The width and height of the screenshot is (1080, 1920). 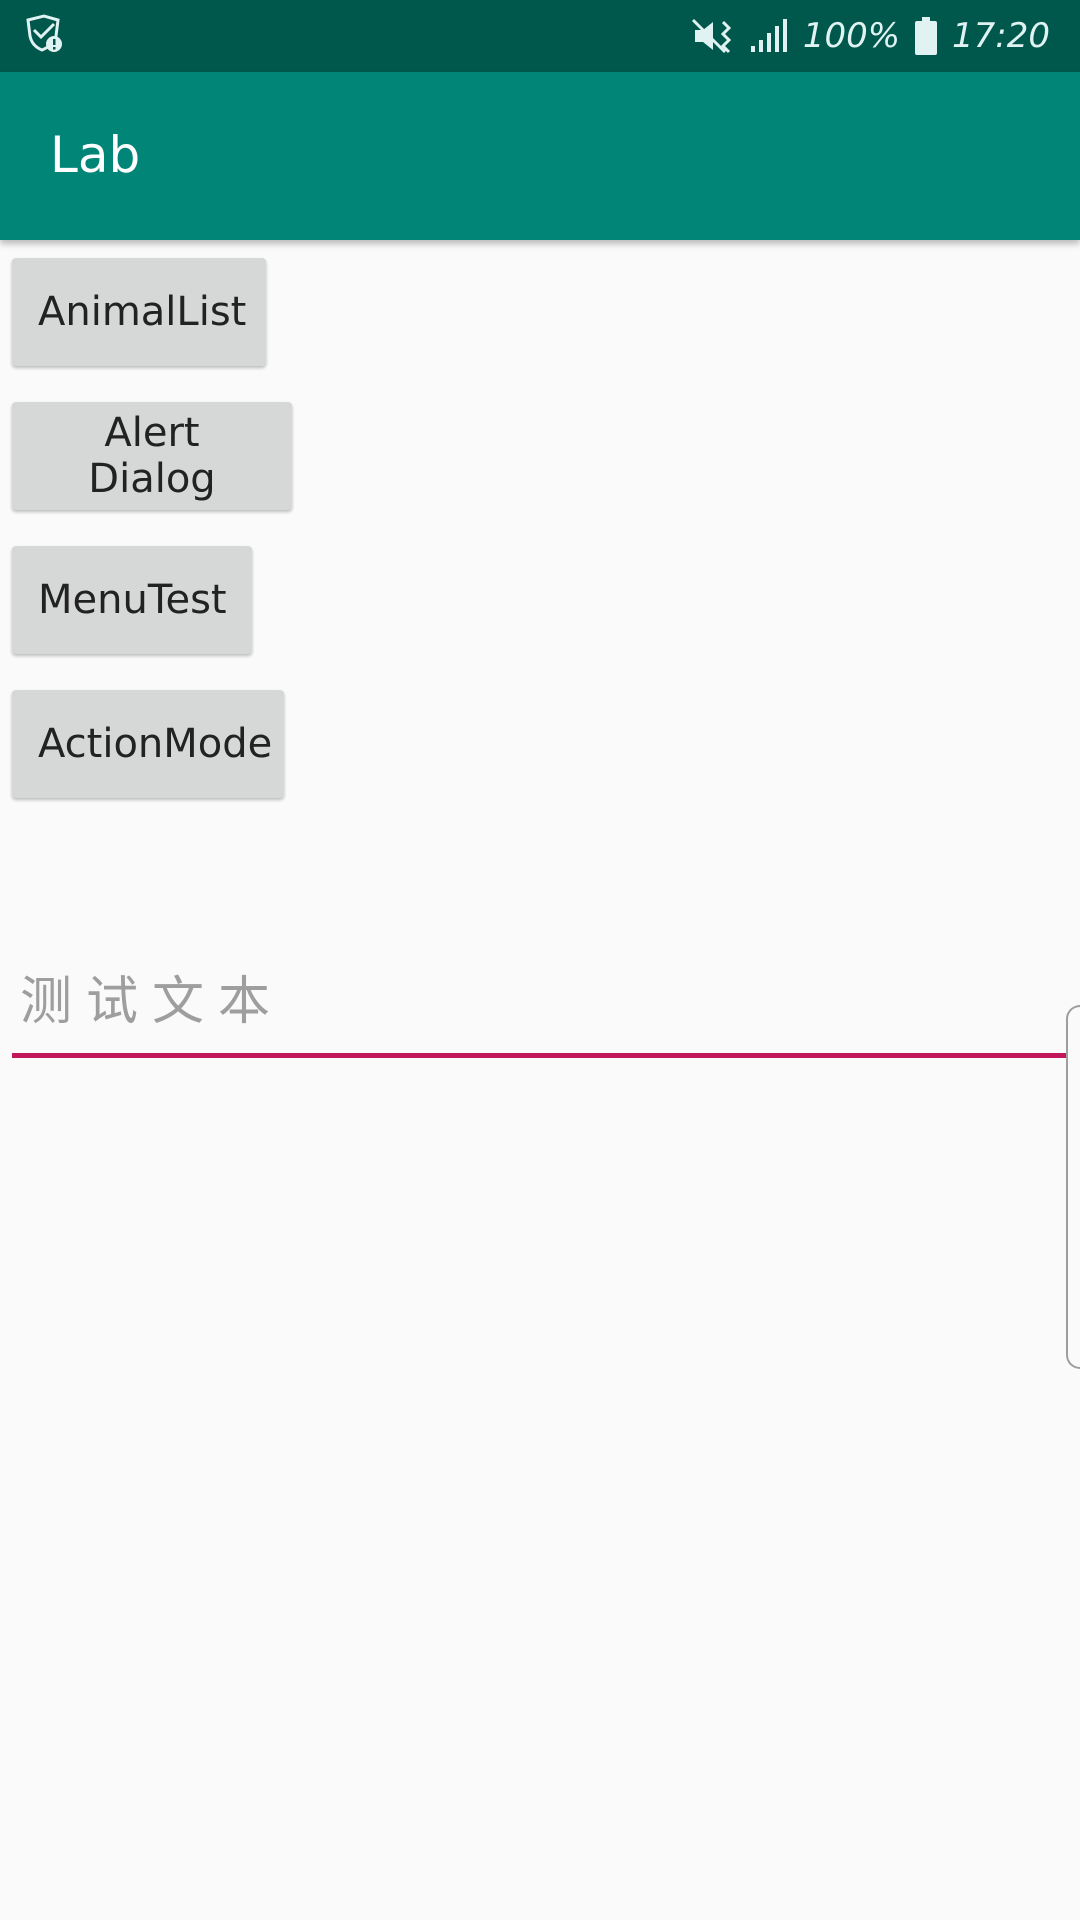 I want to click on action-mode-button: ActionMode, so click(x=148, y=744).